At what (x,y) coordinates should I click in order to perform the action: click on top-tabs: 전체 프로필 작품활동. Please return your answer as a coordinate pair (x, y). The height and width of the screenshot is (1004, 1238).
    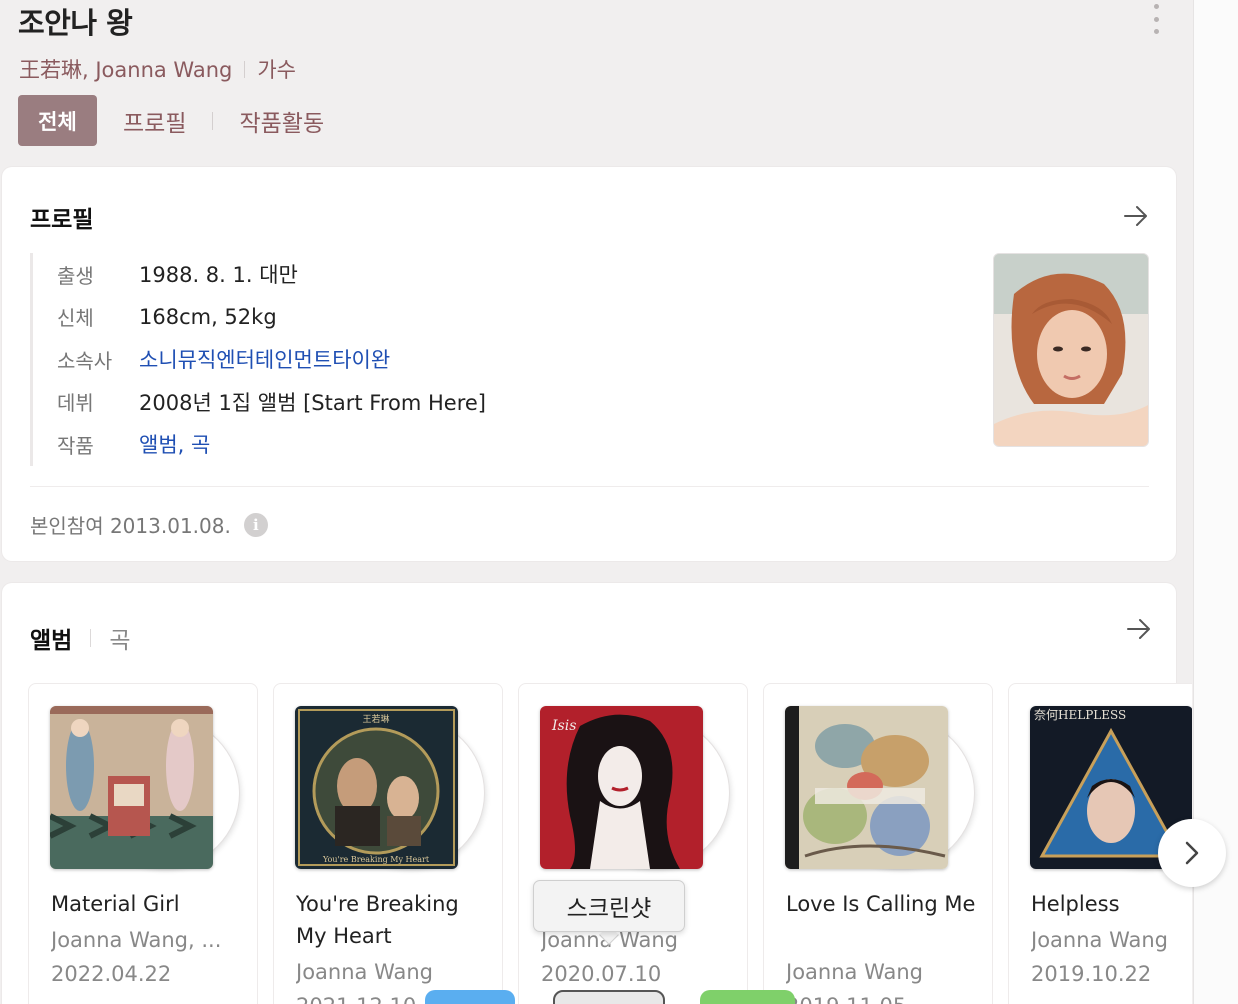
    Looking at the image, I should click on (171, 120).